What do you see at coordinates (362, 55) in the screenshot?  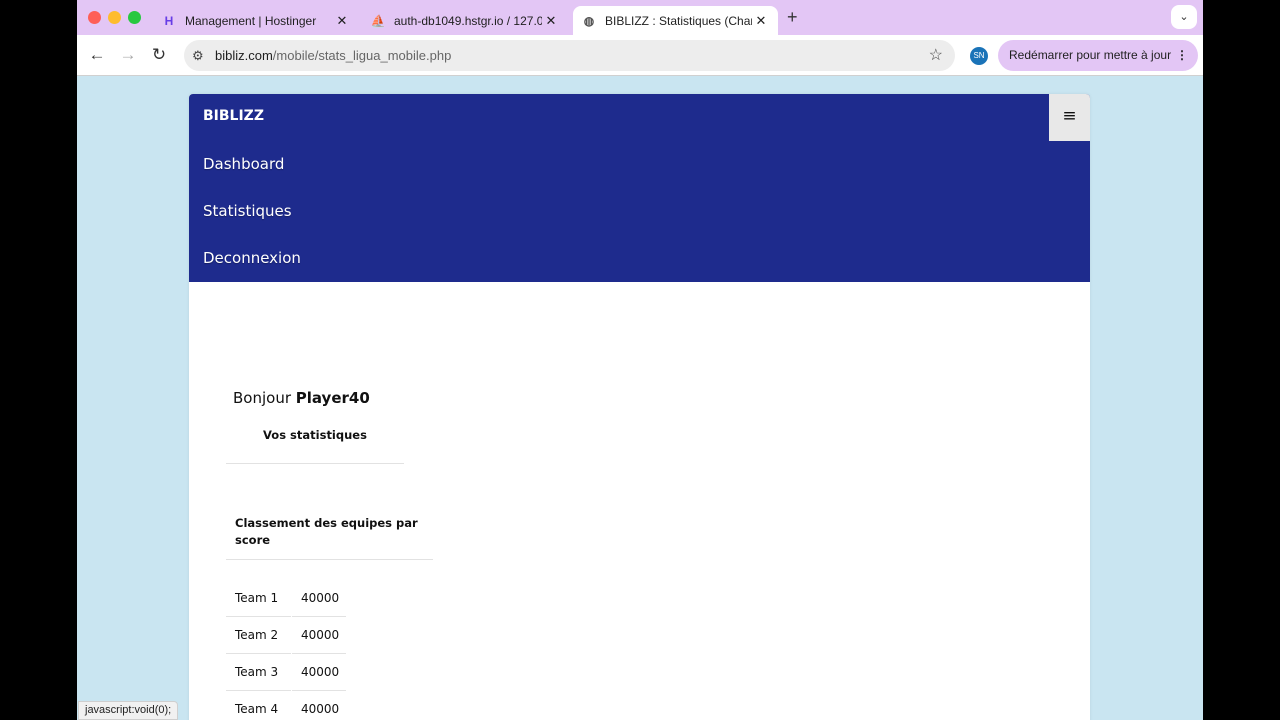 I see `url-path: /mobile/stats_ligua_mobile.php` at bounding box center [362, 55].